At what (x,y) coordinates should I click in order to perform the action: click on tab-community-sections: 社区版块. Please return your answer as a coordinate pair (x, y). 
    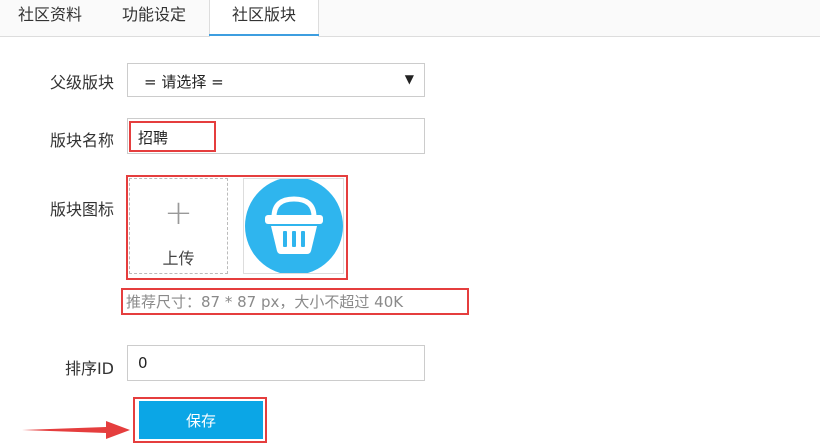
    Looking at the image, I should click on (264, 18).